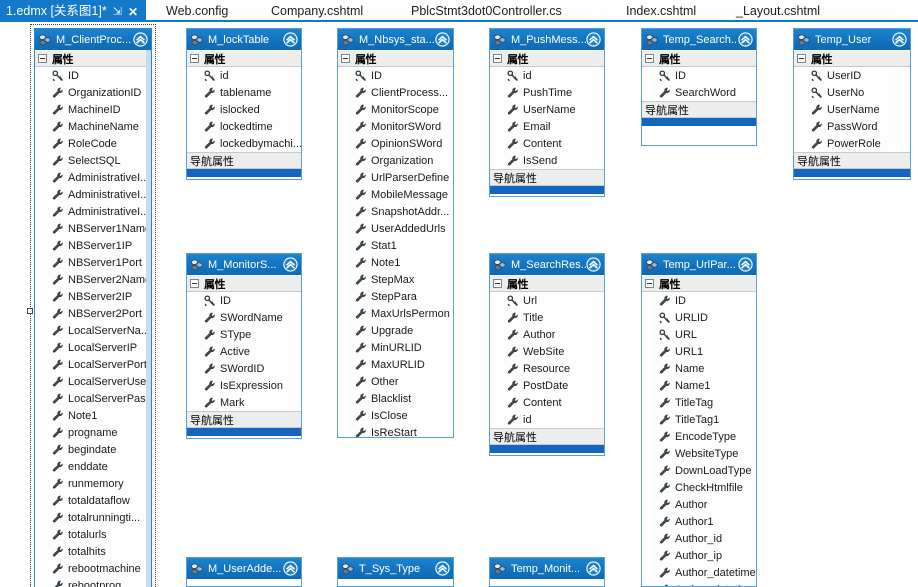  What do you see at coordinates (699, 487) in the screenshot?
I see `property-row: CheckHtmlfile` at bounding box center [699, 487].